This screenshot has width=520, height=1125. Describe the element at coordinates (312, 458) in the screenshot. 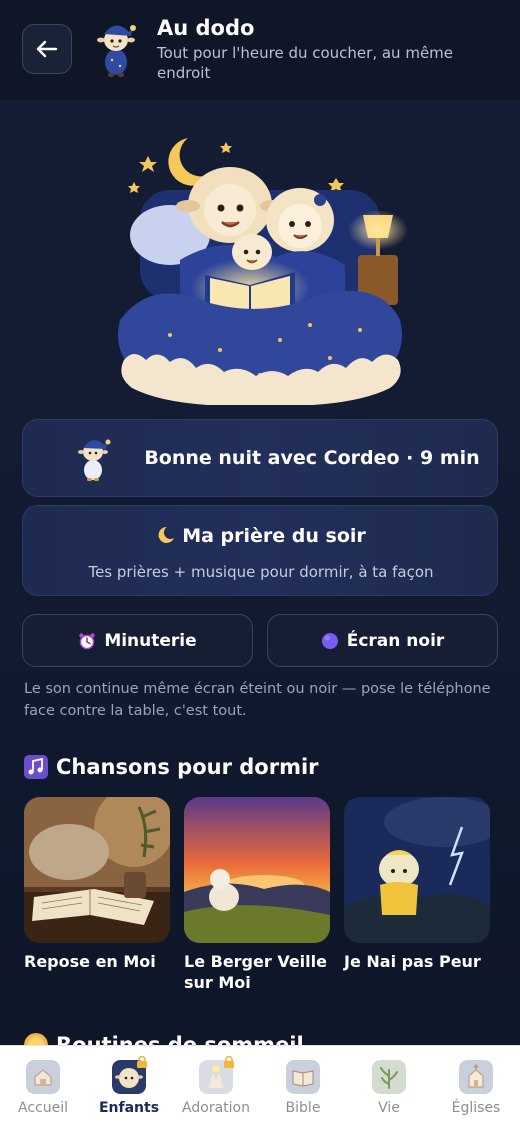

I see `cordeo-goodnight-label: Bonne nuit avec Cordeo · 9 min` at that location.